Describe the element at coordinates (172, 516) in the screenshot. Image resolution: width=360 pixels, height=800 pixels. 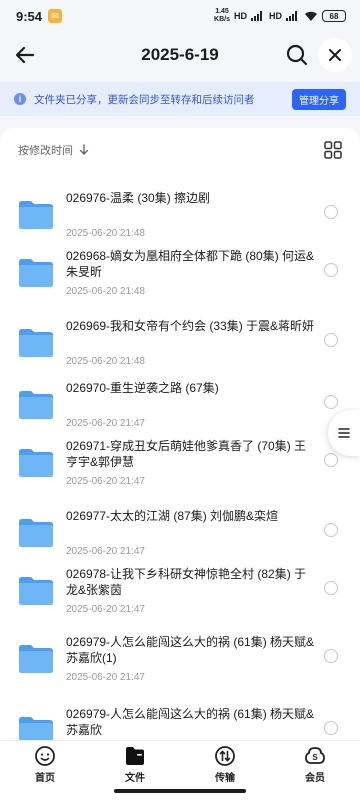
I see `file-name: 026977-太太的江湖 (87集) 刘伽鹏&栾煊` at that location.